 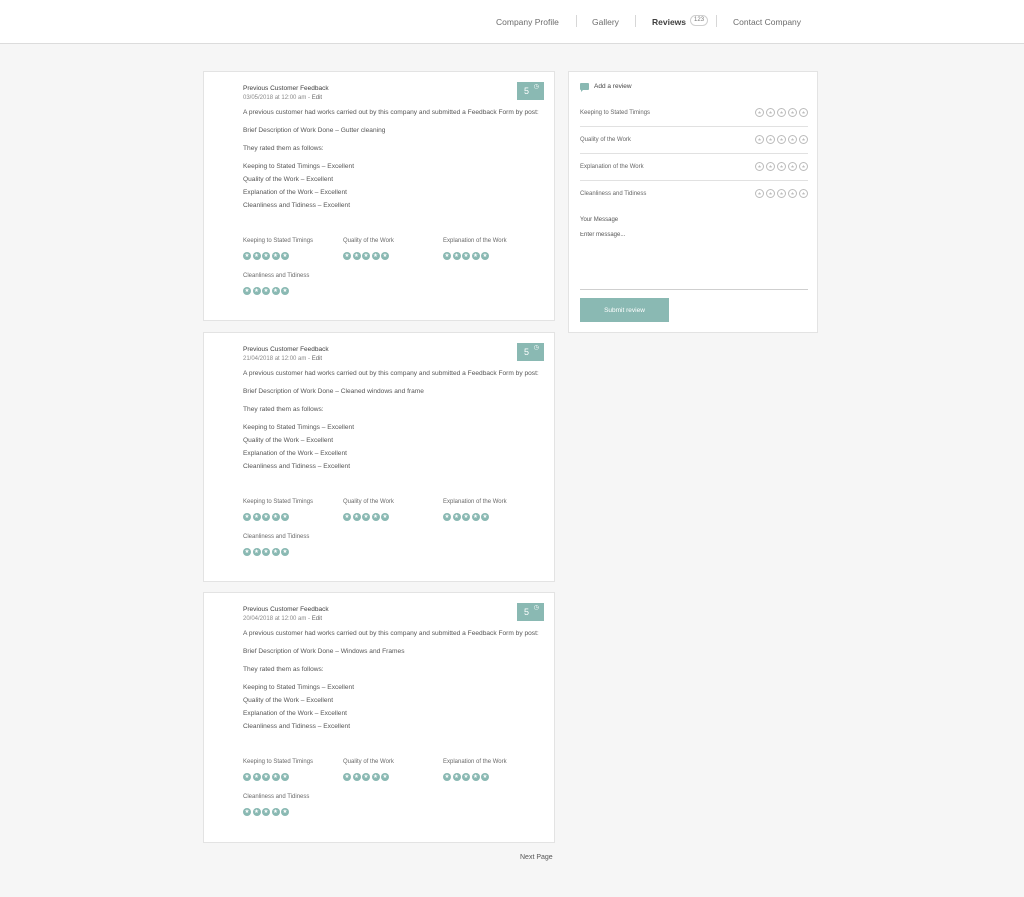 What do you see at coordinates (584, 87) in the screenshot?
I see `comment-icon` at bounding box center [584, 87].